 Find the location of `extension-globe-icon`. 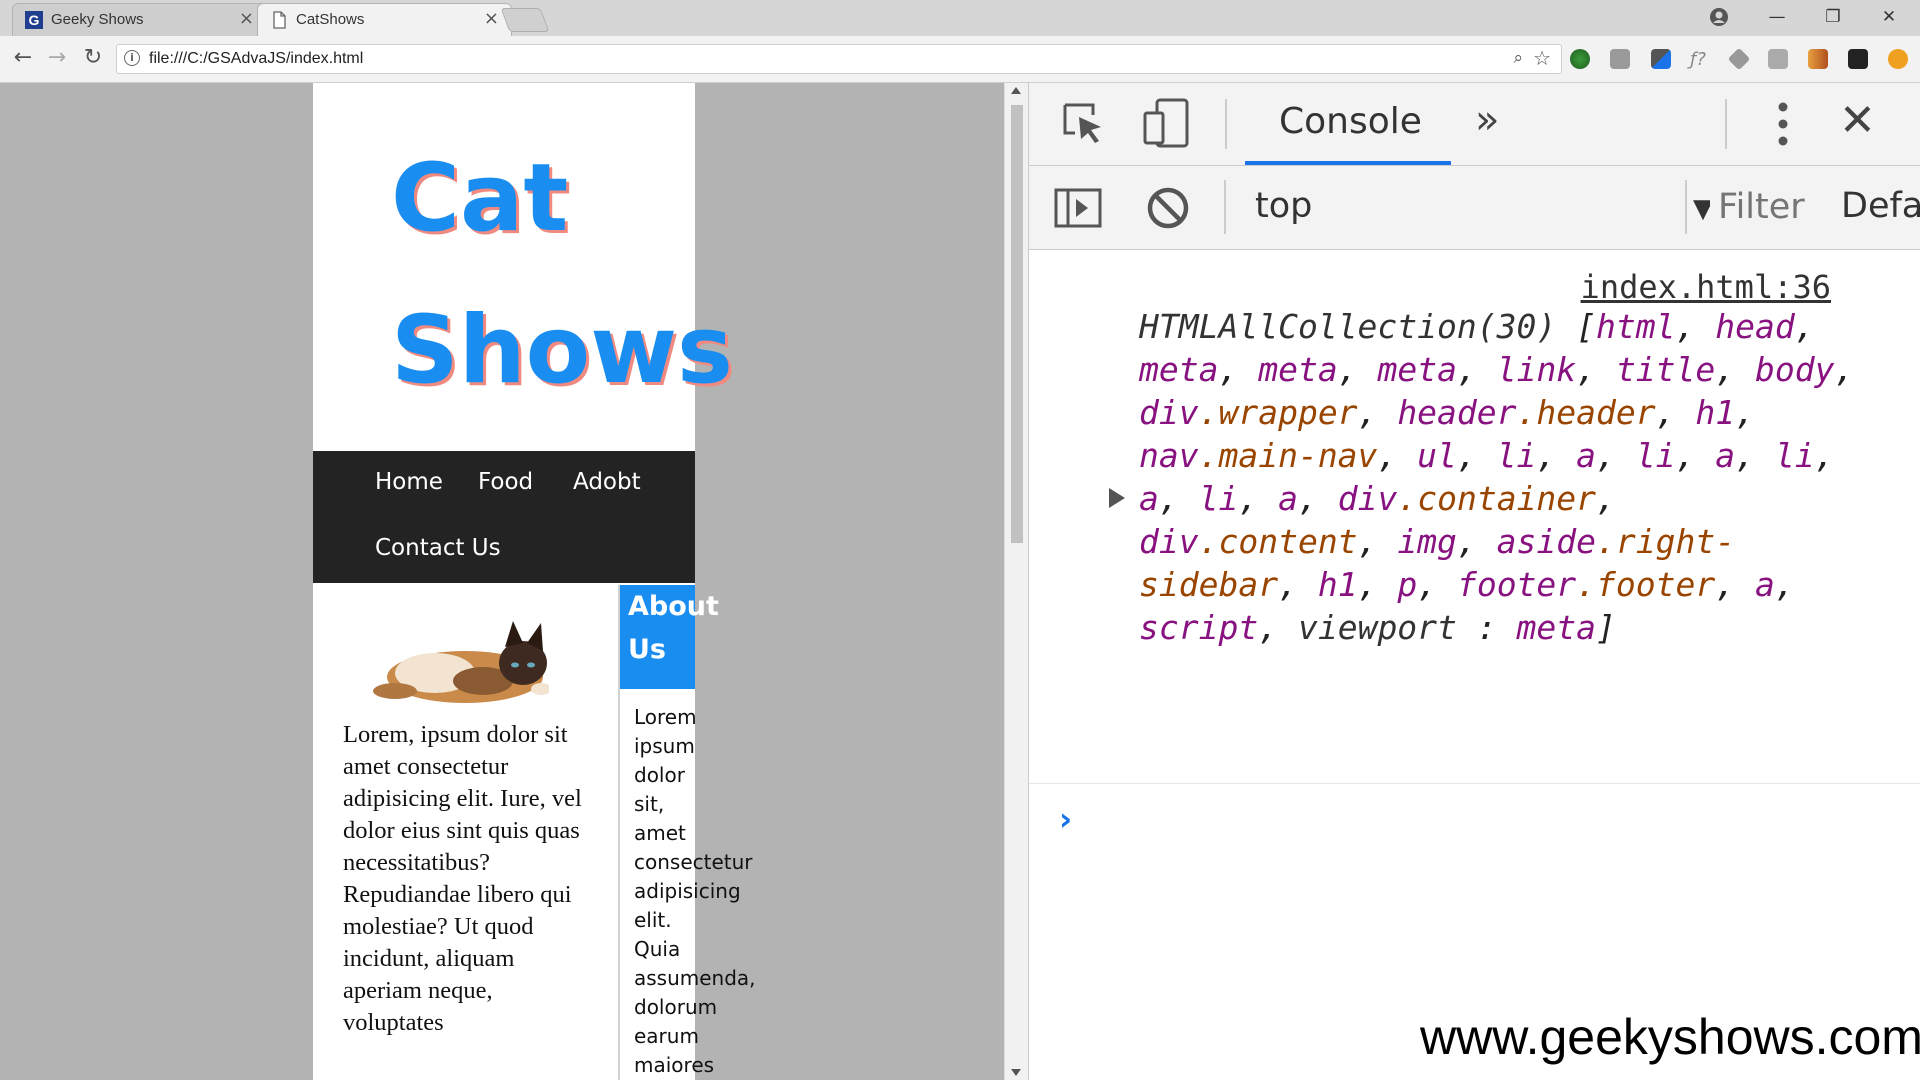

extension-globe-icon is located at coordinates (1580, 59).